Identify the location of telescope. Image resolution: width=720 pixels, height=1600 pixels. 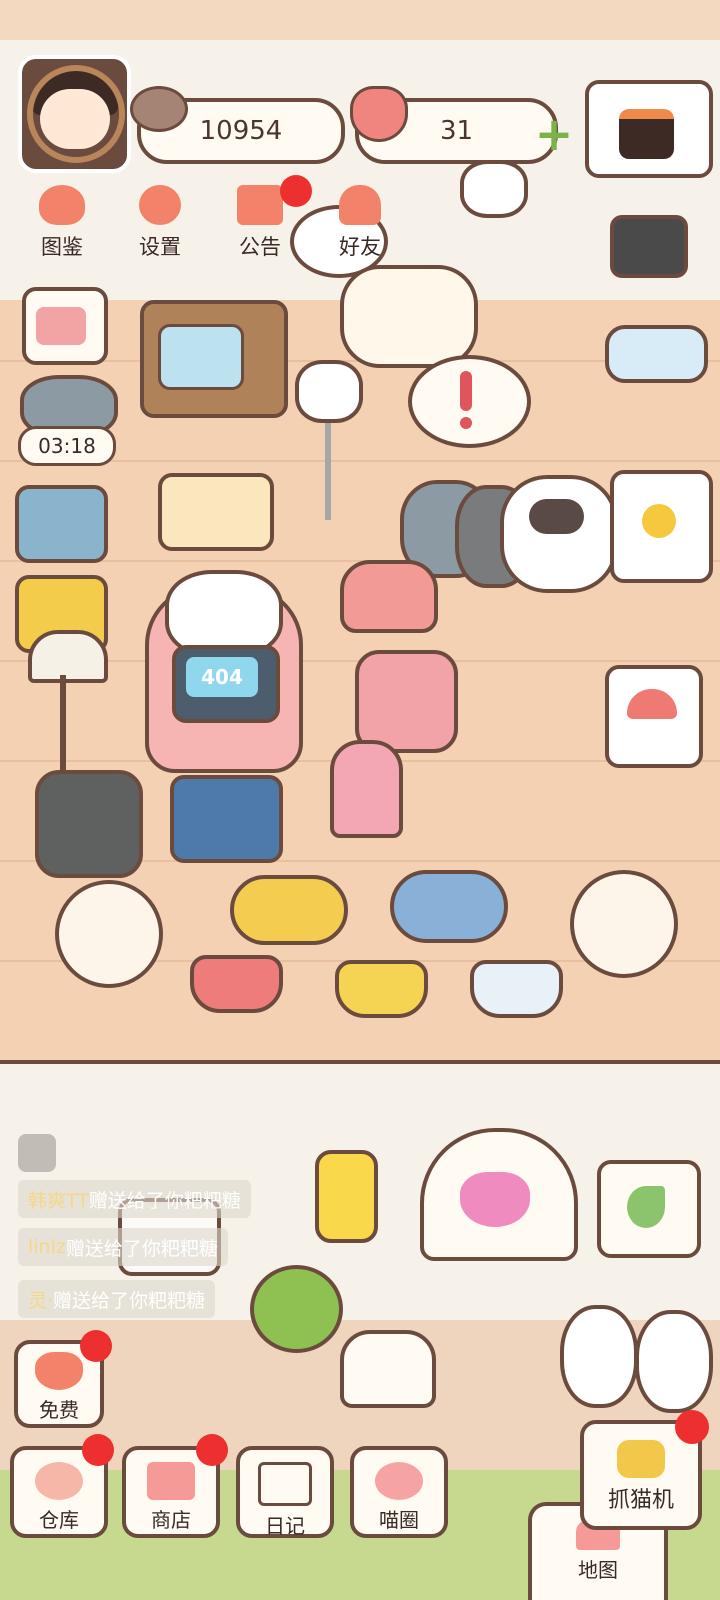
(656, 354).